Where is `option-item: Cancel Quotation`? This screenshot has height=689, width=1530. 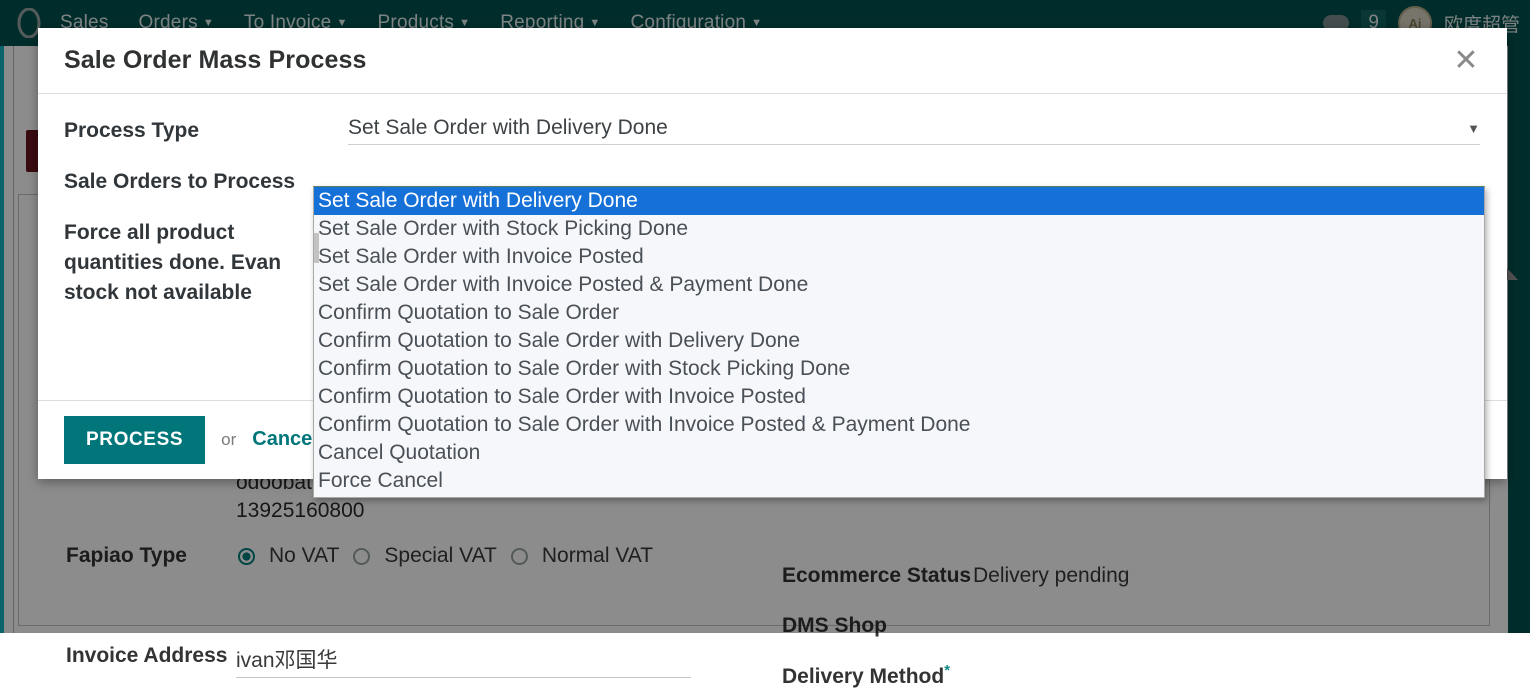 option-item: Cancel Quotation is located at coordinates (899, 453).